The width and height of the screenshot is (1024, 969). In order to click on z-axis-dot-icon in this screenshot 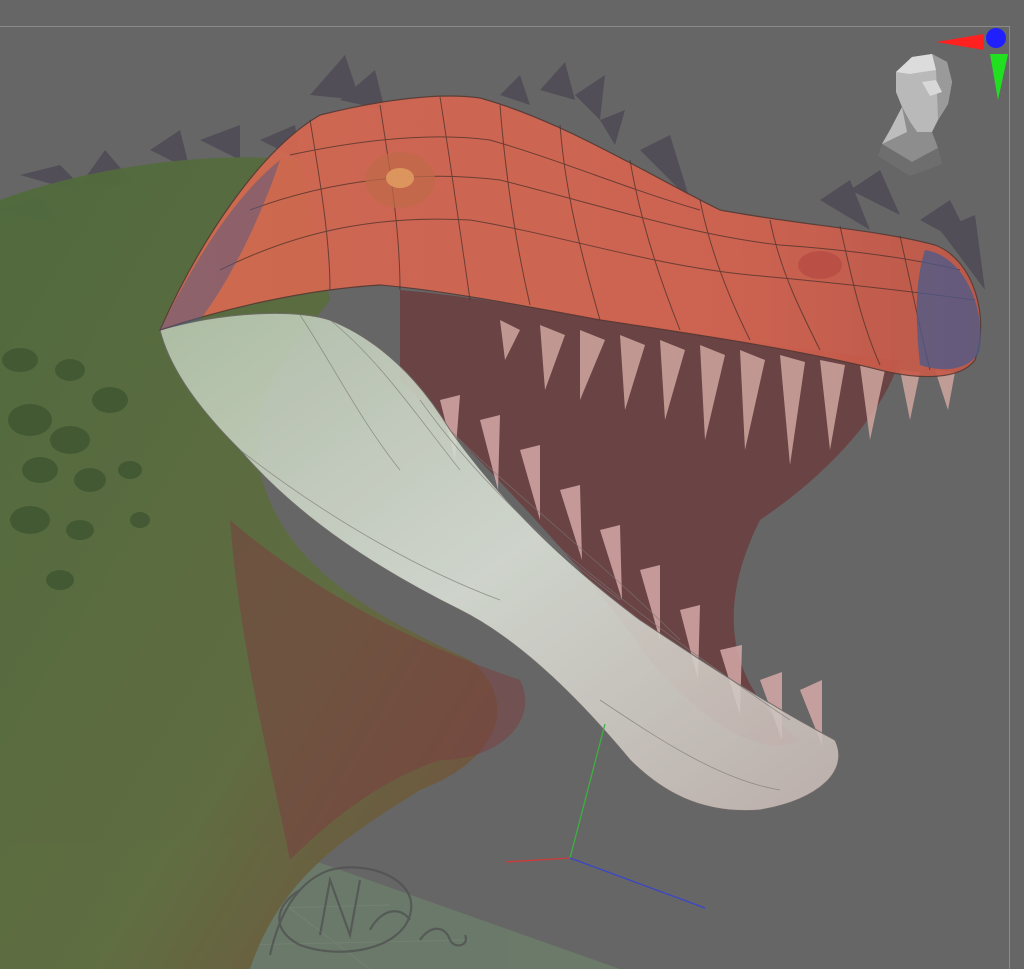, I will do `click(996, 38)`.